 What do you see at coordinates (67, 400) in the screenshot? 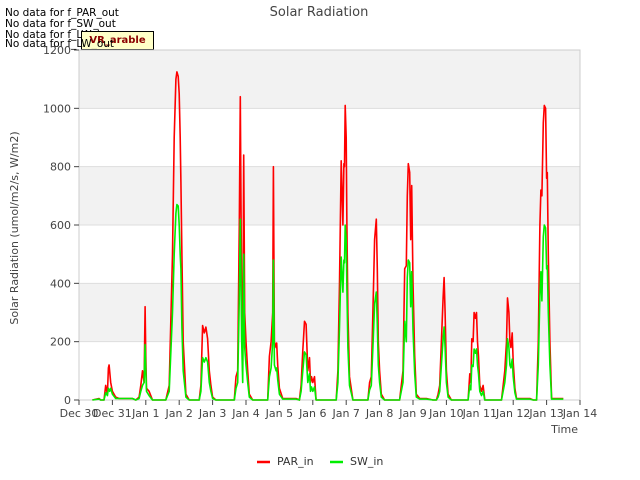
I see `y-tick-label: 0` at bounding box center [67, 400].